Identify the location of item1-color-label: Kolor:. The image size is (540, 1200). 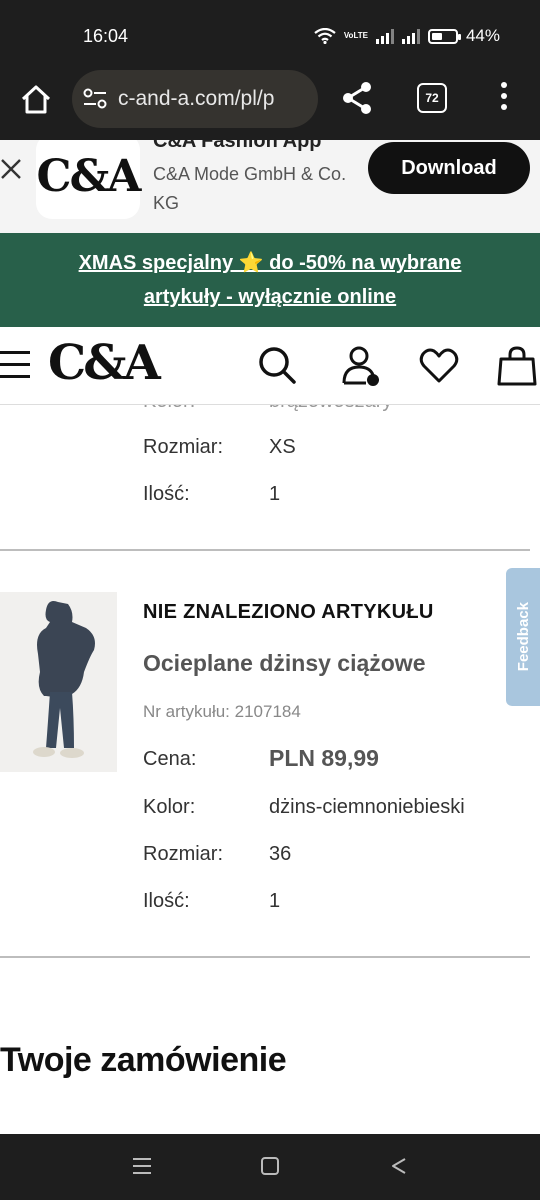
(169, 409).